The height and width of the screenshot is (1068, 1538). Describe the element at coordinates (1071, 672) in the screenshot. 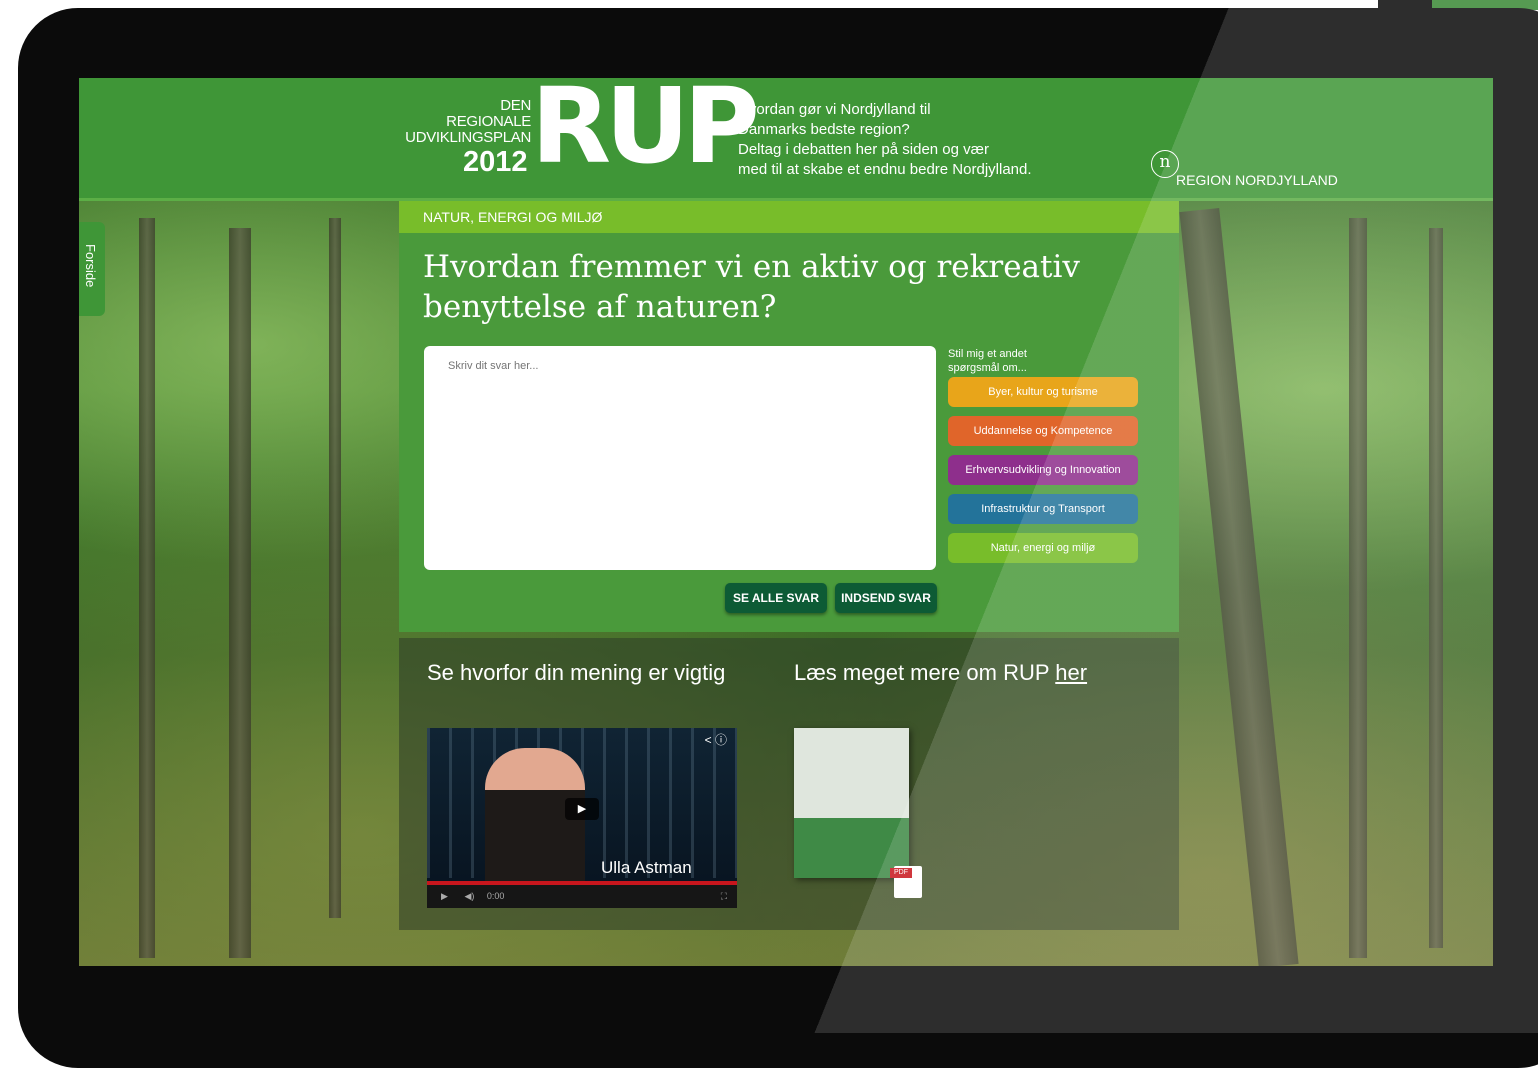

I see `read-more-link: her` at that location.